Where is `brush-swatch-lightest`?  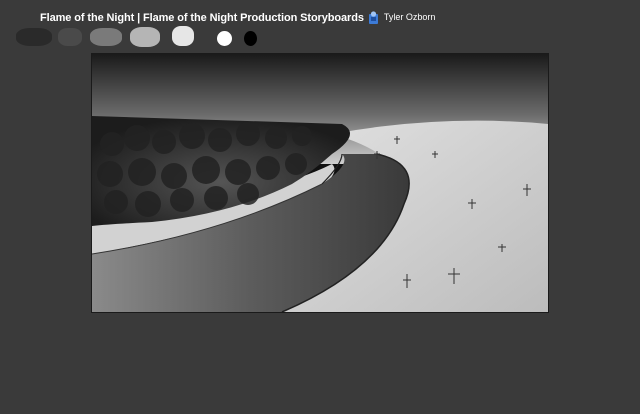
brush-swatch-lightest is located at coordinates (183, 36).